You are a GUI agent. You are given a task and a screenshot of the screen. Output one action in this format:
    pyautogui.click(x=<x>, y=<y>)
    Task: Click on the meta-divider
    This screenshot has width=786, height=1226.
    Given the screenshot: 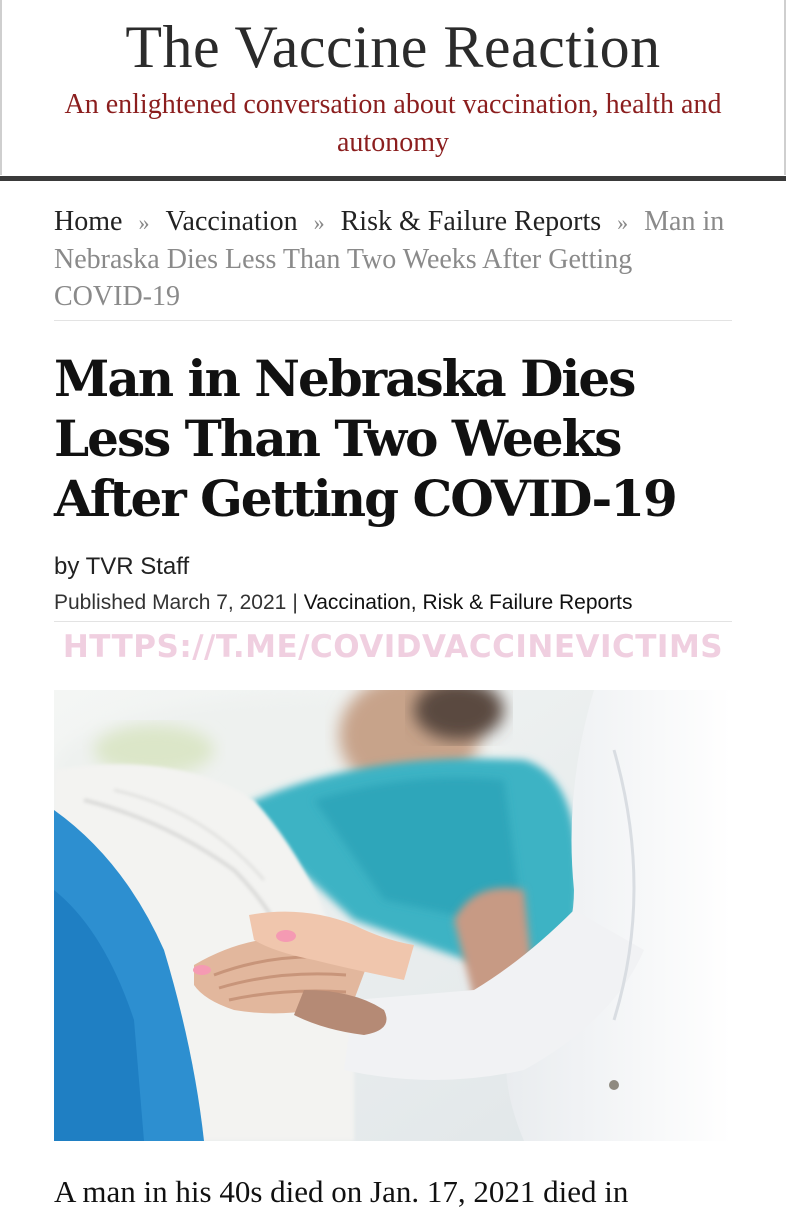 What is the action you would take?
    pyautogui.click(x=393, y=621)
    